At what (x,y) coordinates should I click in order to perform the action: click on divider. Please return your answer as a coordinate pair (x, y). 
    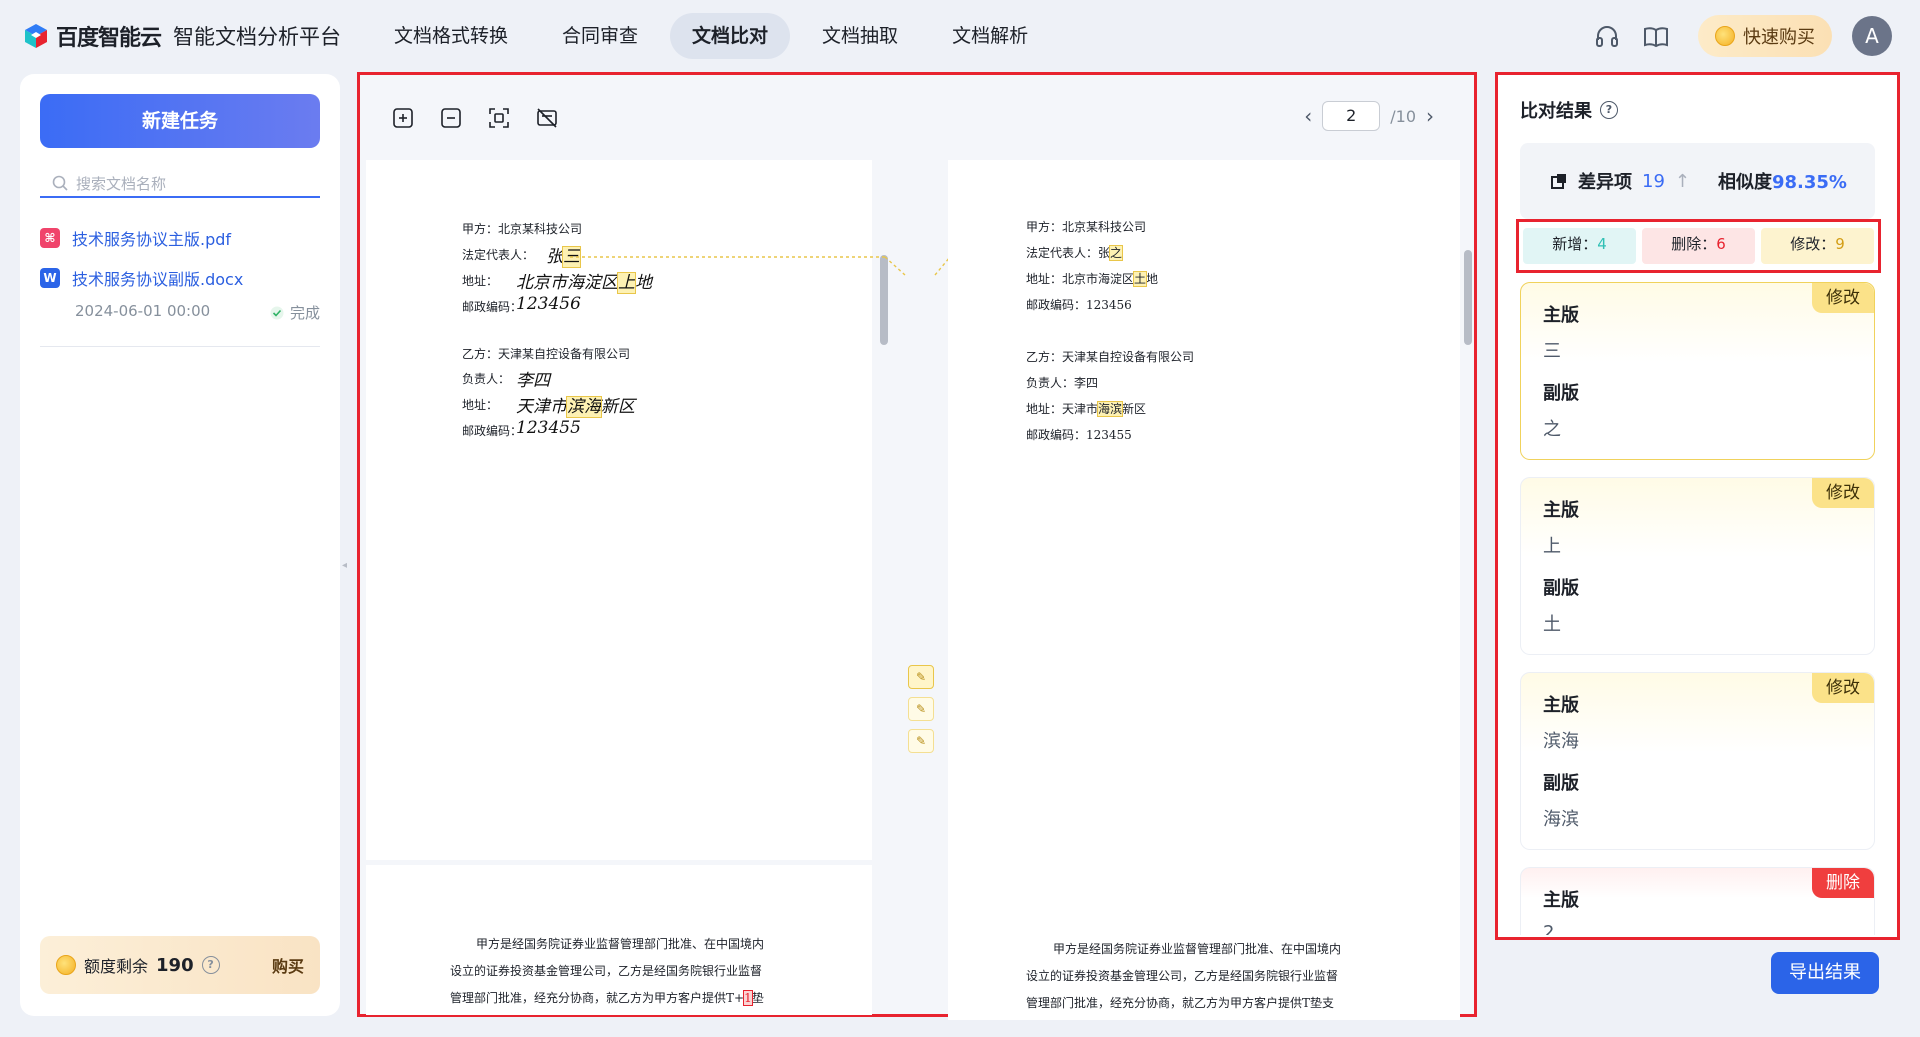
    Looking at the image, I should click on (180, 346).